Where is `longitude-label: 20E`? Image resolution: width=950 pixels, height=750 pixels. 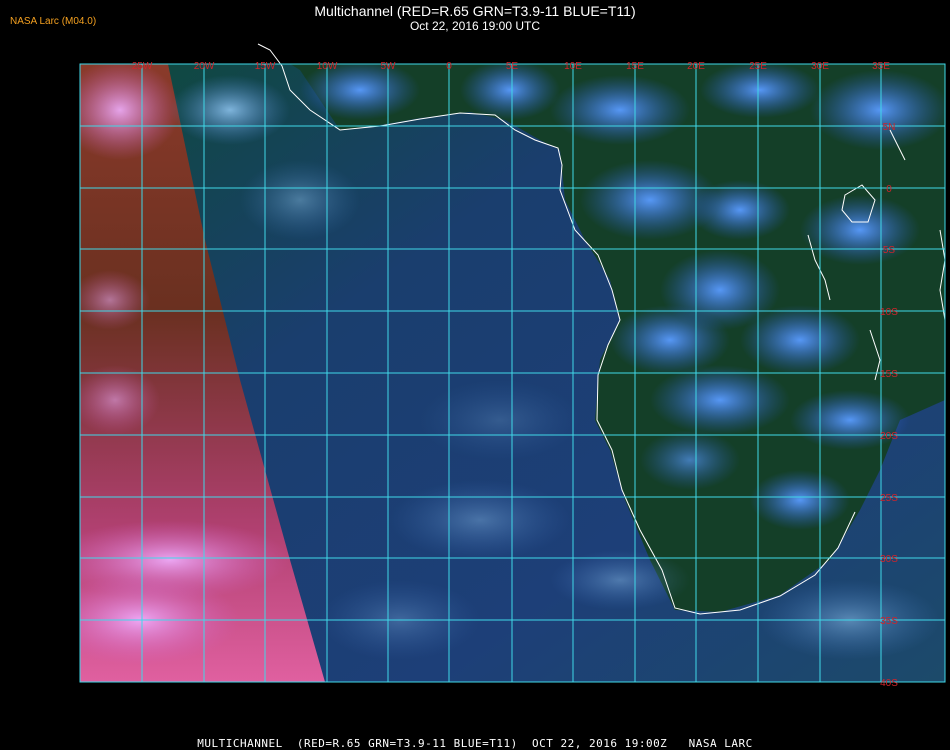 longitude-label: 20E is located at coordinates (696, 66).